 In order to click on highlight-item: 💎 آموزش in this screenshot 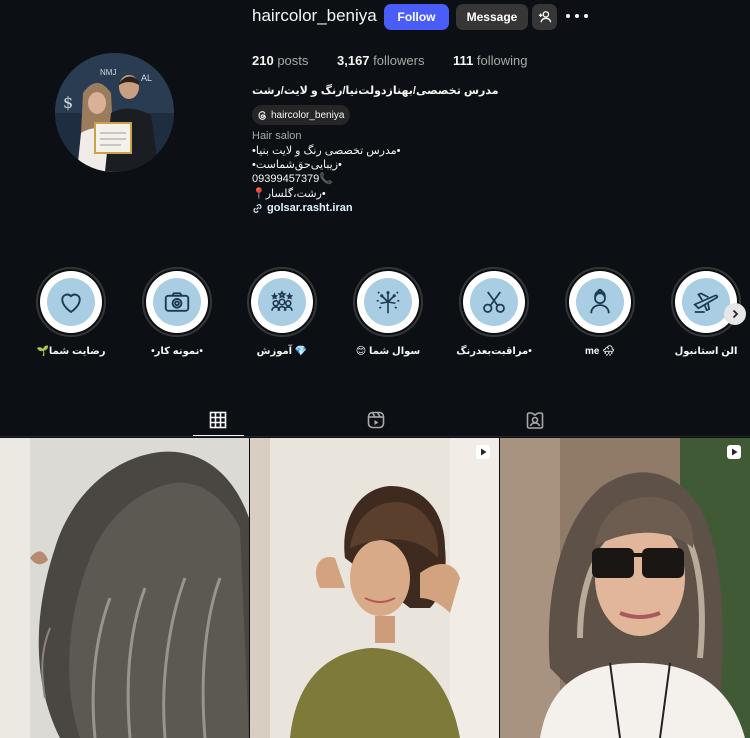, I will do `click(282, 312)`.